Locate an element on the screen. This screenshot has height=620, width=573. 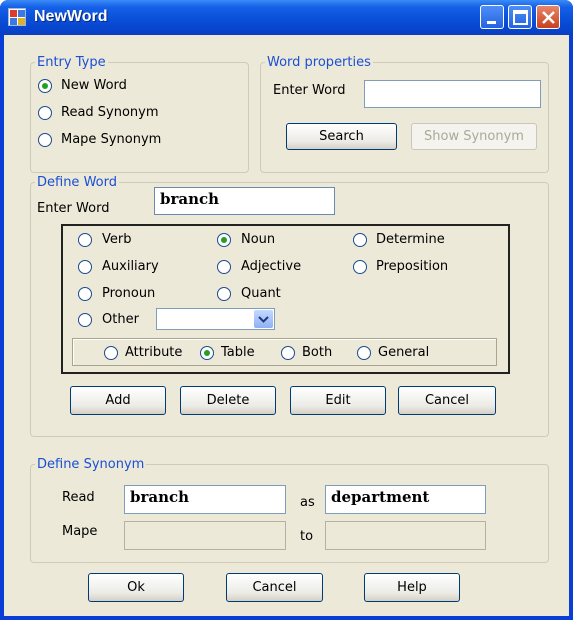
define-word-cancel-button: Cancel is located at coordinates (447, 400).